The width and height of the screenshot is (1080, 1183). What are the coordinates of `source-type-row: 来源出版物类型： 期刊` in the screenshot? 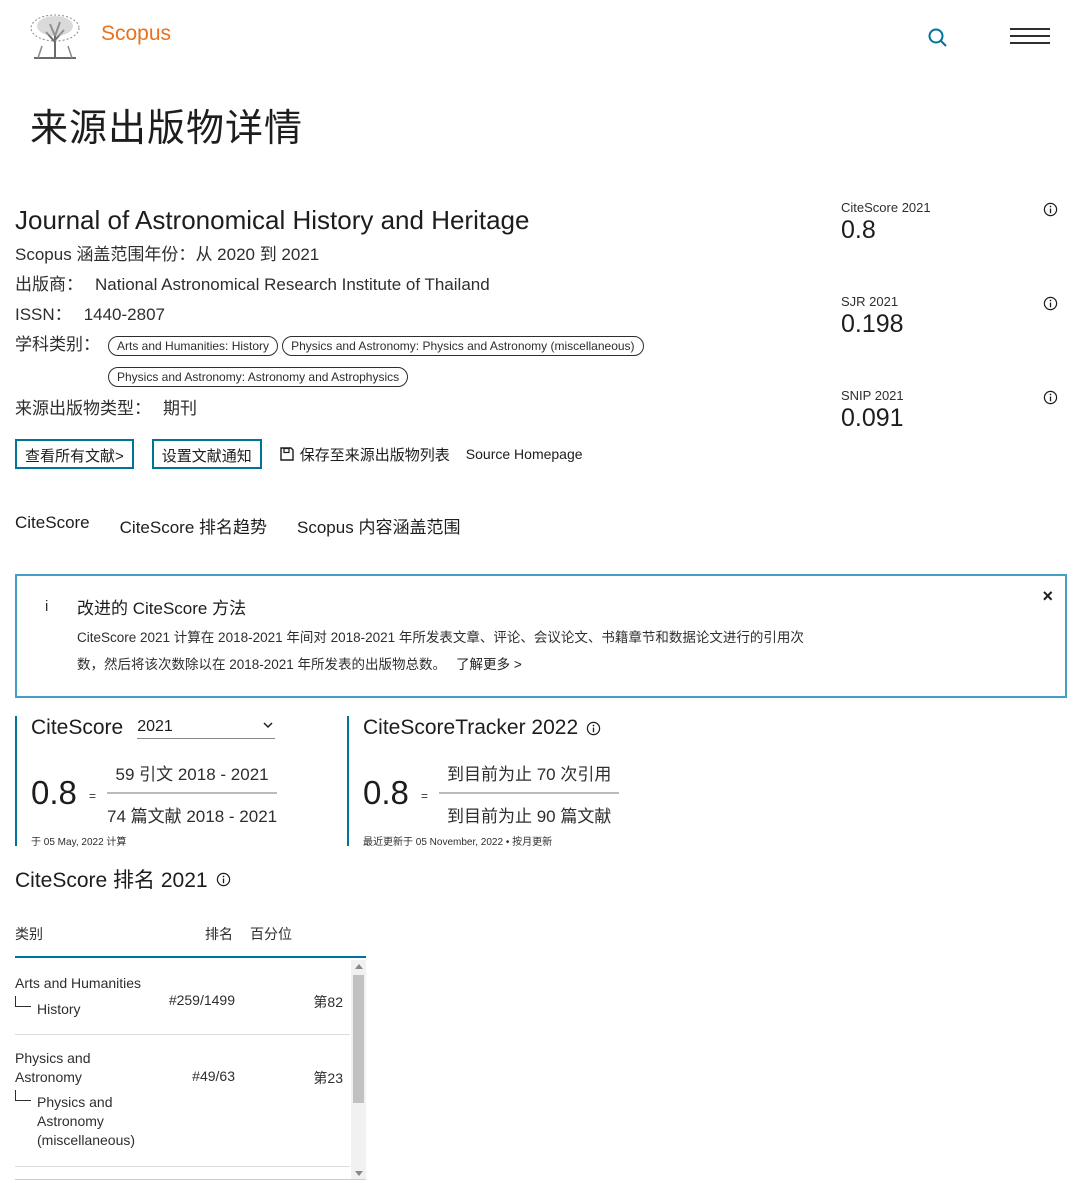 It's located at (415, 409).